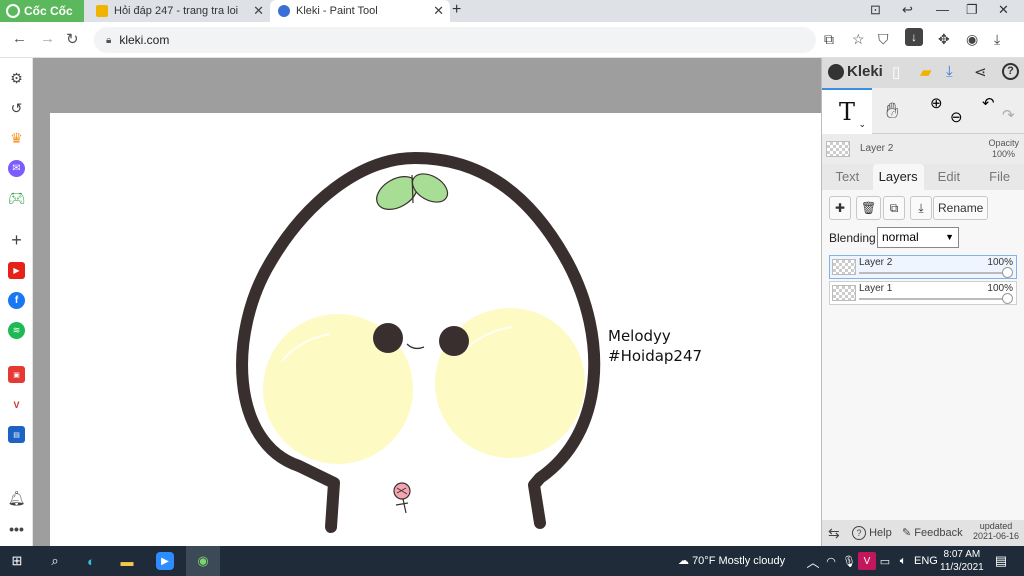 This screenshot has width=1024, height=576. I want to click on save-download-icon: ⤓, so click(949, 71).